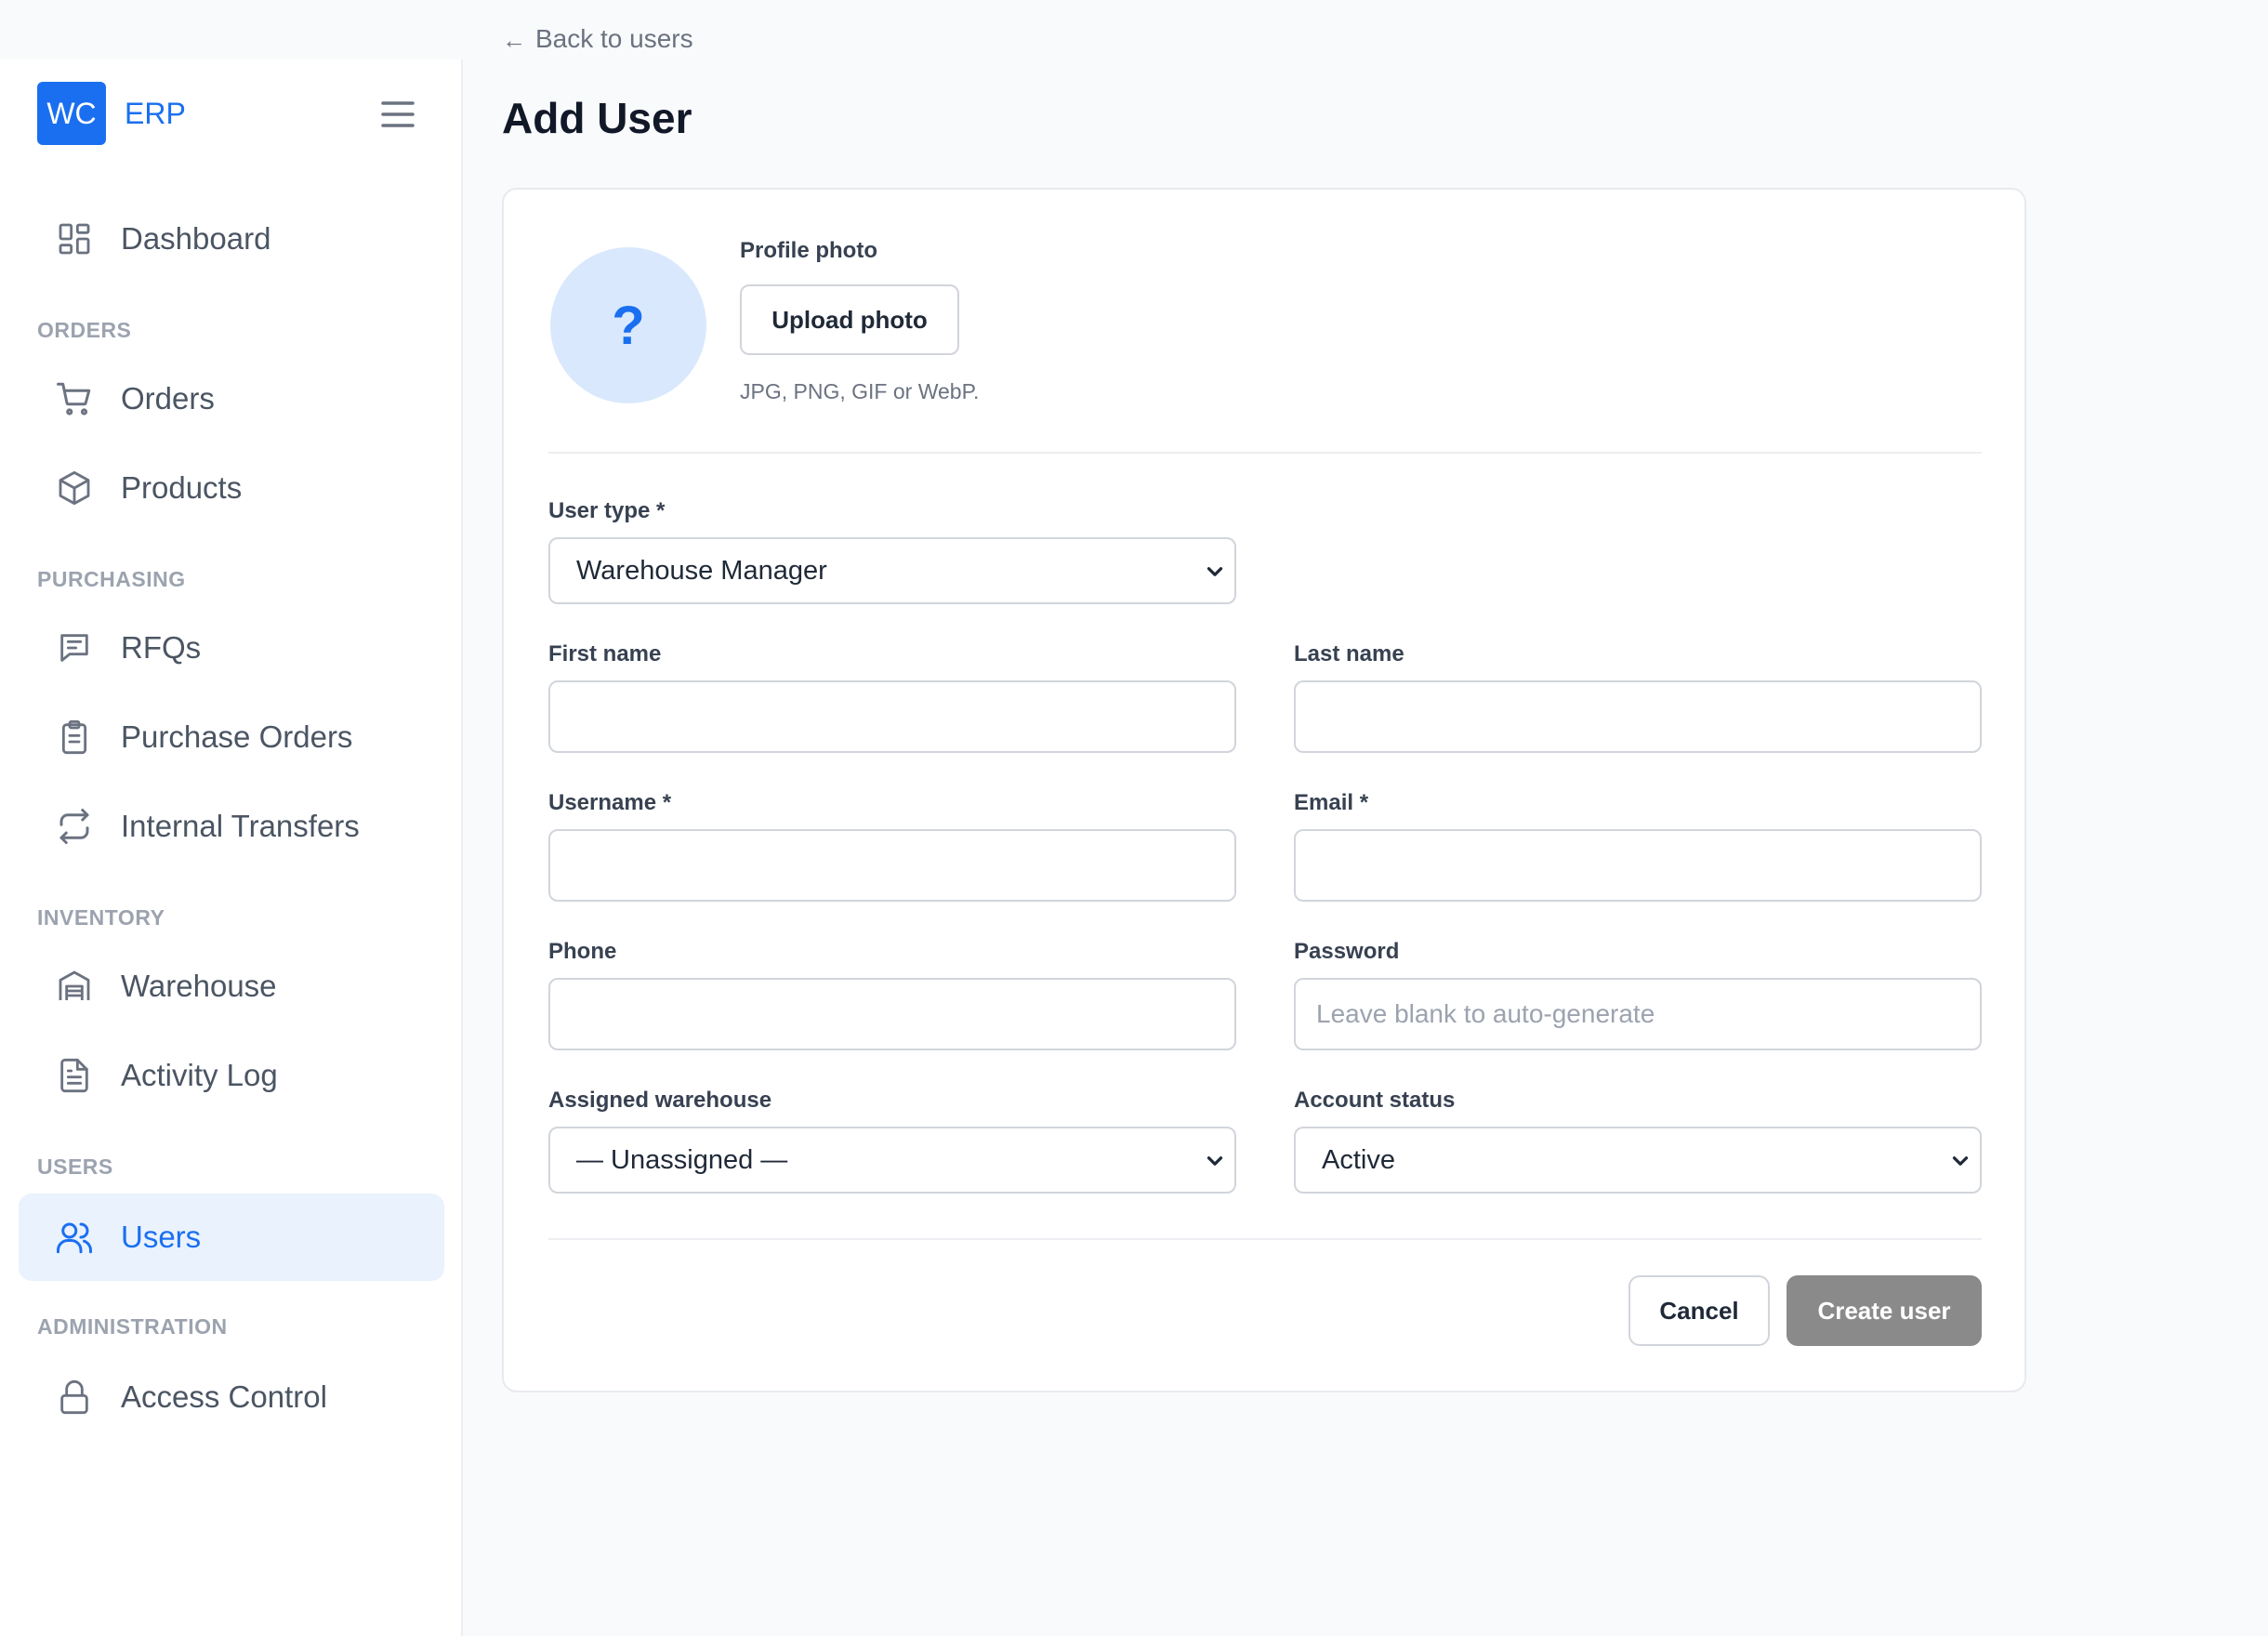 The width and height of the screenshot is (2268, 1636). Describe the element at coordinates (156, 113) in the screenshot. I see `brand-name: ERP` at that location.